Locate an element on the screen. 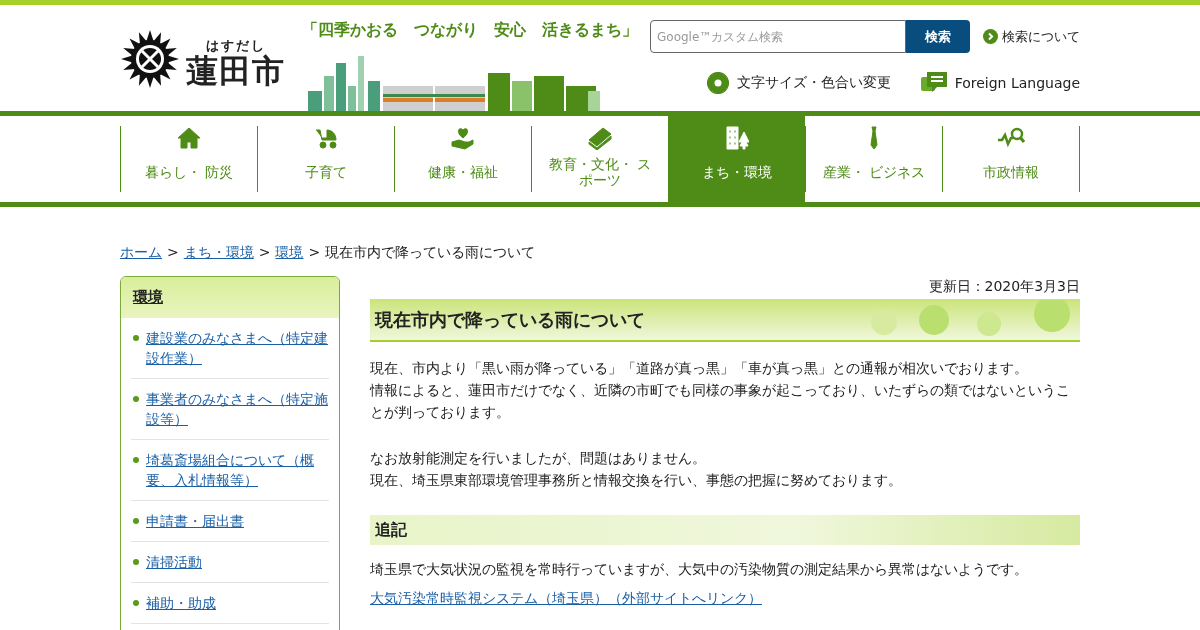 The height and width of the screenshot is (630, 1200). sidebar-link: 建設業のみなさまへ（特定建設作業） is located at coordinates (237, 348).